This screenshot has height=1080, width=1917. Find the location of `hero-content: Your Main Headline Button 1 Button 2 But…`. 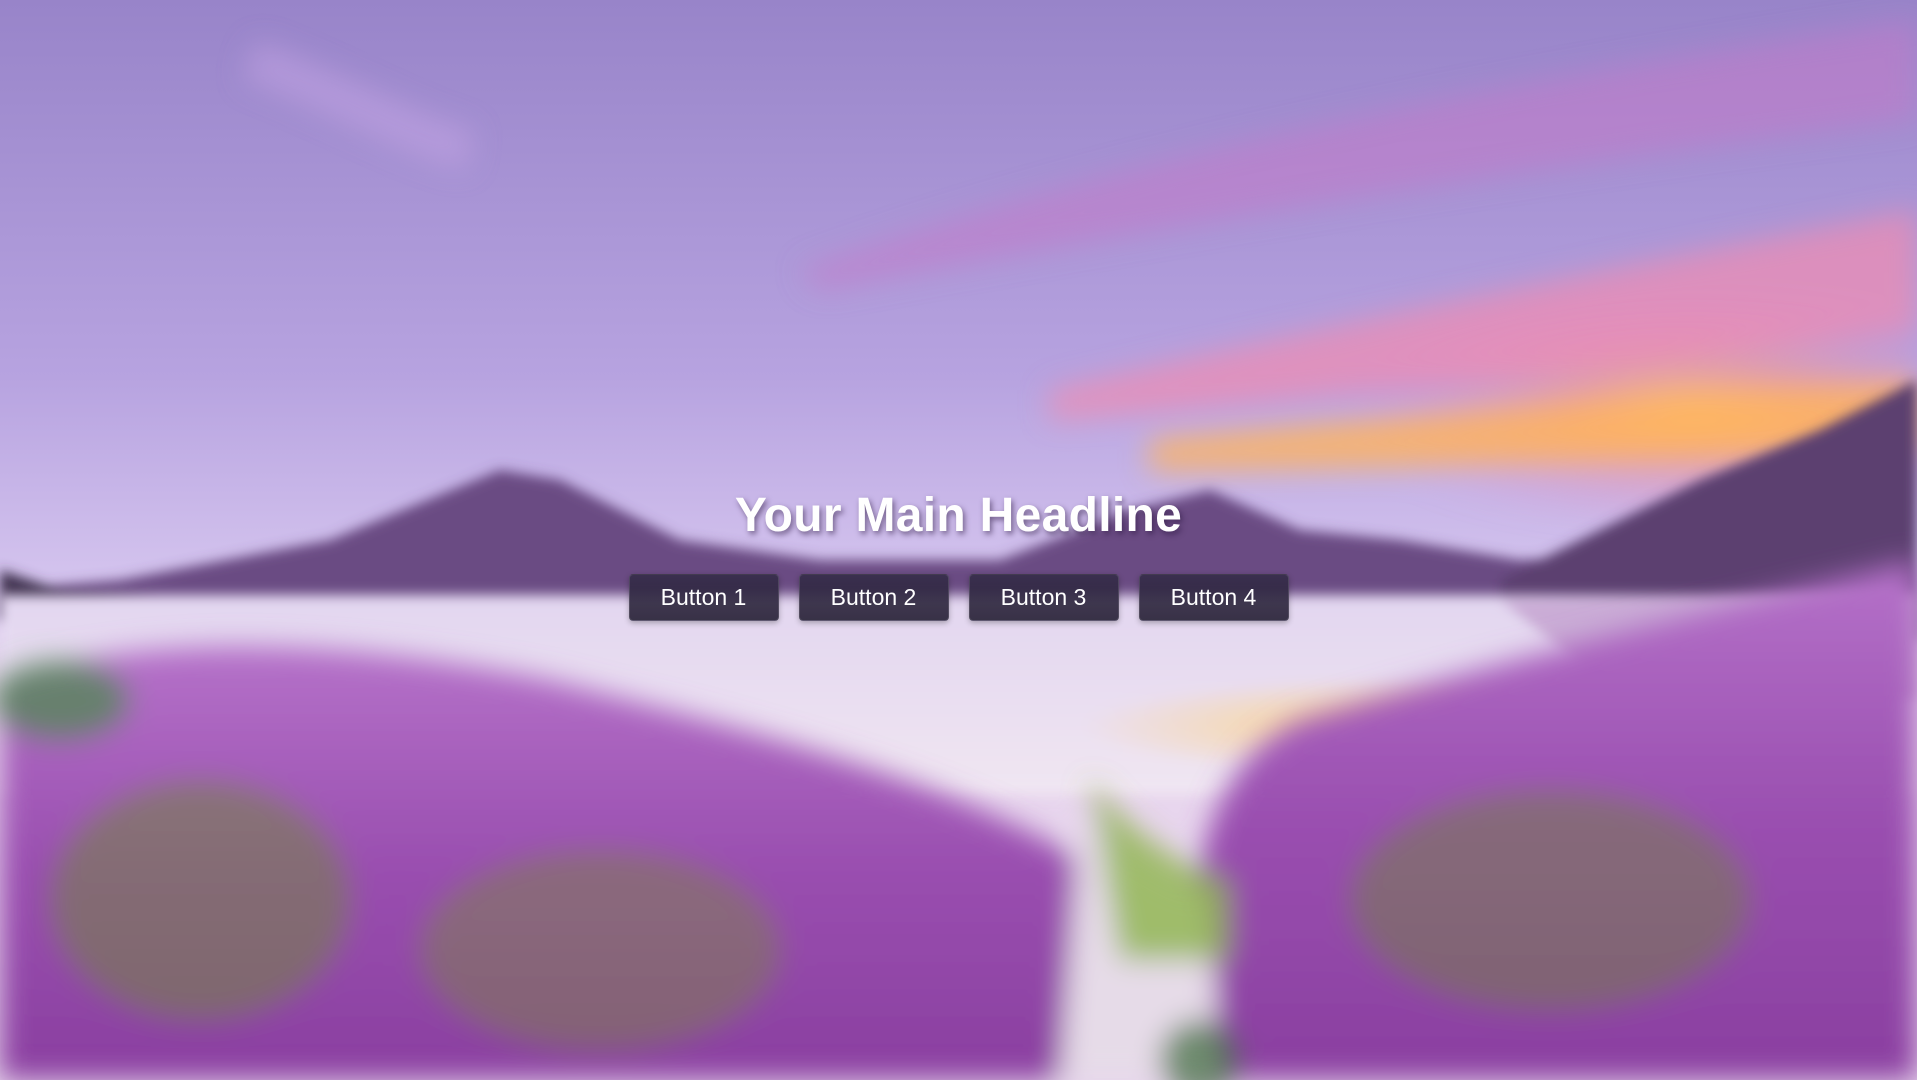

hero-content: Your Main Headline Button 1 Button 2 But… is located at coordinates (958, 550).